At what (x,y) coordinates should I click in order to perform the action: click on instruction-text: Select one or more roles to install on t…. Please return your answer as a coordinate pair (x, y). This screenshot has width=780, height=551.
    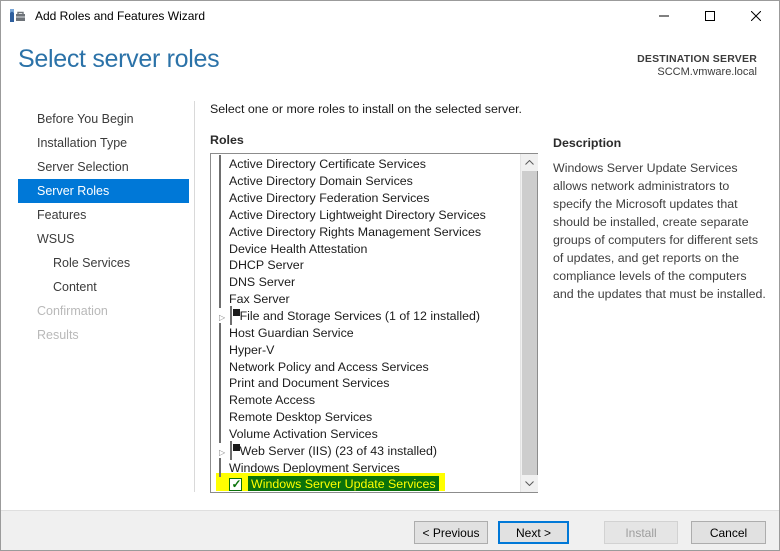
    Looking at the image, I should click on (366, 109).